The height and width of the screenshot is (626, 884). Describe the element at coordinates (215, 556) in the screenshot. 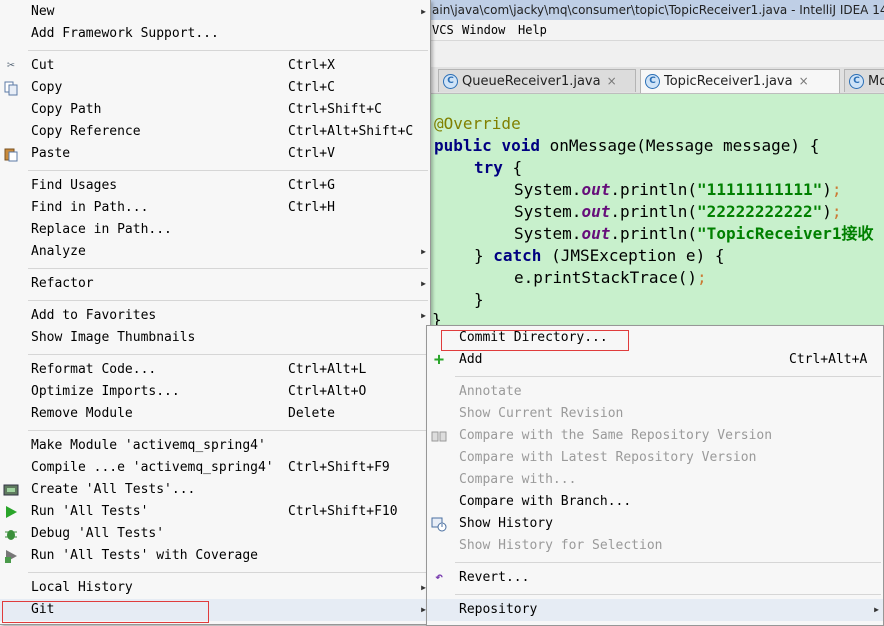

I see `menu-item-run-coverage: Run 'All Tests' with Coverage` at that location.